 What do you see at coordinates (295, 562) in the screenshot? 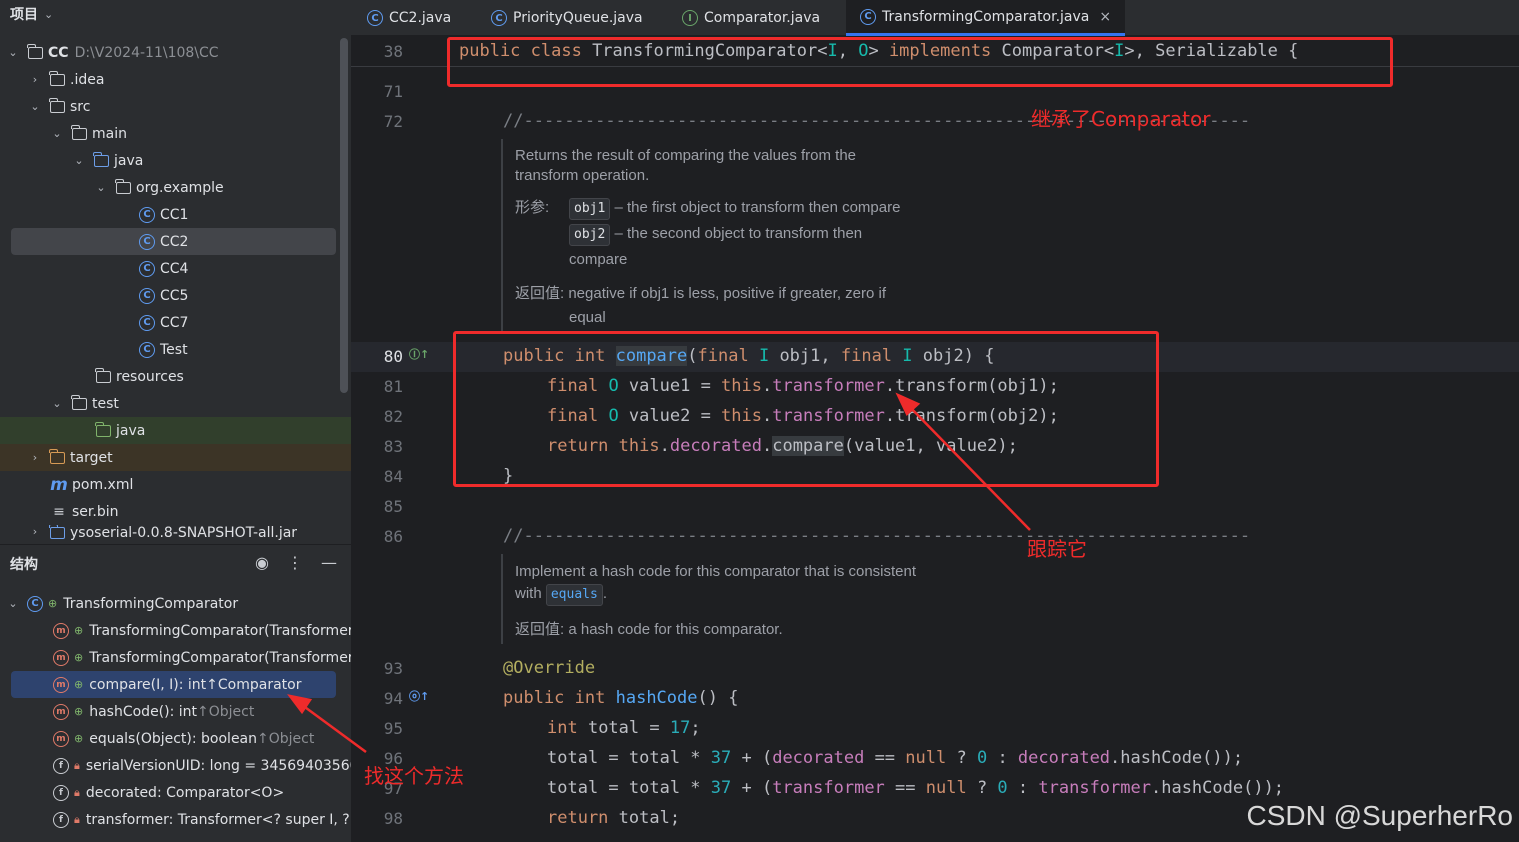
I see `more-options-icon: ⋮` at bounding box center [295, 562].